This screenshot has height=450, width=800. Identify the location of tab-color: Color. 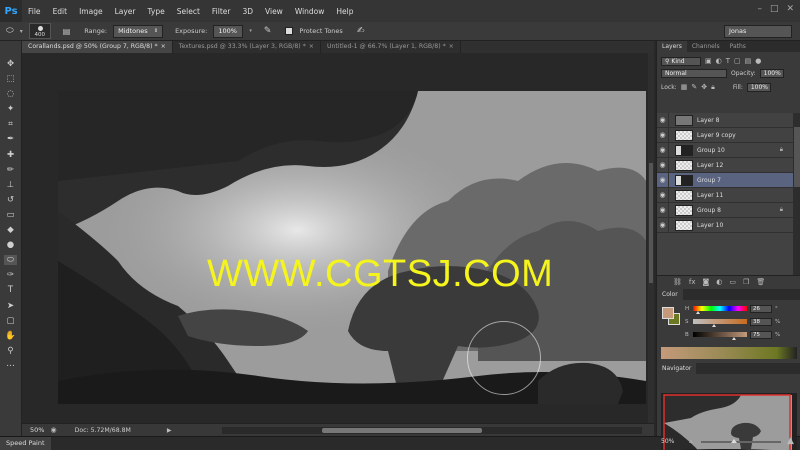
(670, 294).